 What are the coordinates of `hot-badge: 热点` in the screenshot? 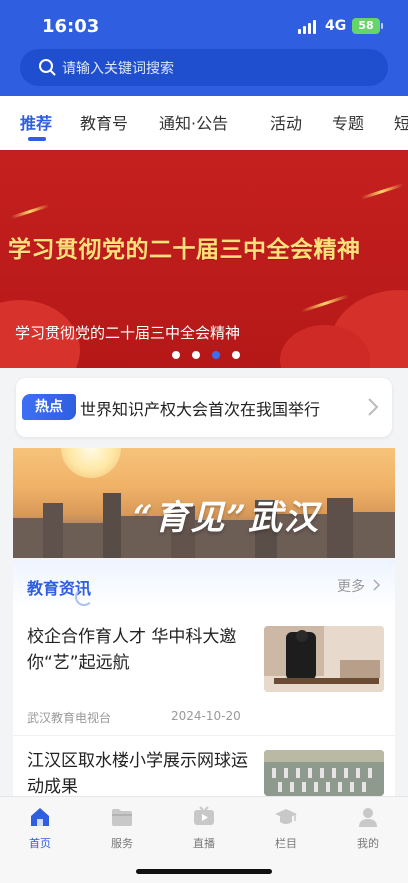 It's located at (49, 407).